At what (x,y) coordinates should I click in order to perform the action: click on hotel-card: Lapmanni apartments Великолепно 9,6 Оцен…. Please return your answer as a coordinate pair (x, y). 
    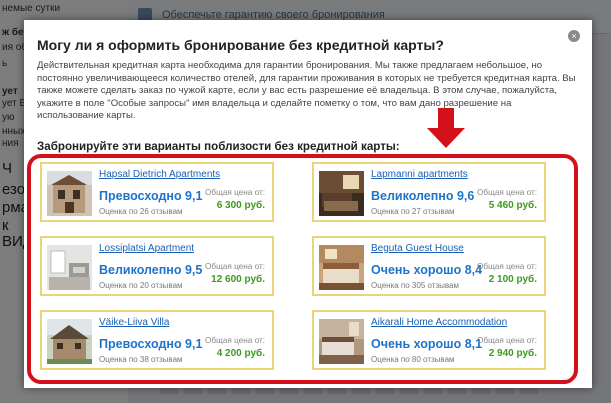
    Looking at the image, I should click on (429, 192).